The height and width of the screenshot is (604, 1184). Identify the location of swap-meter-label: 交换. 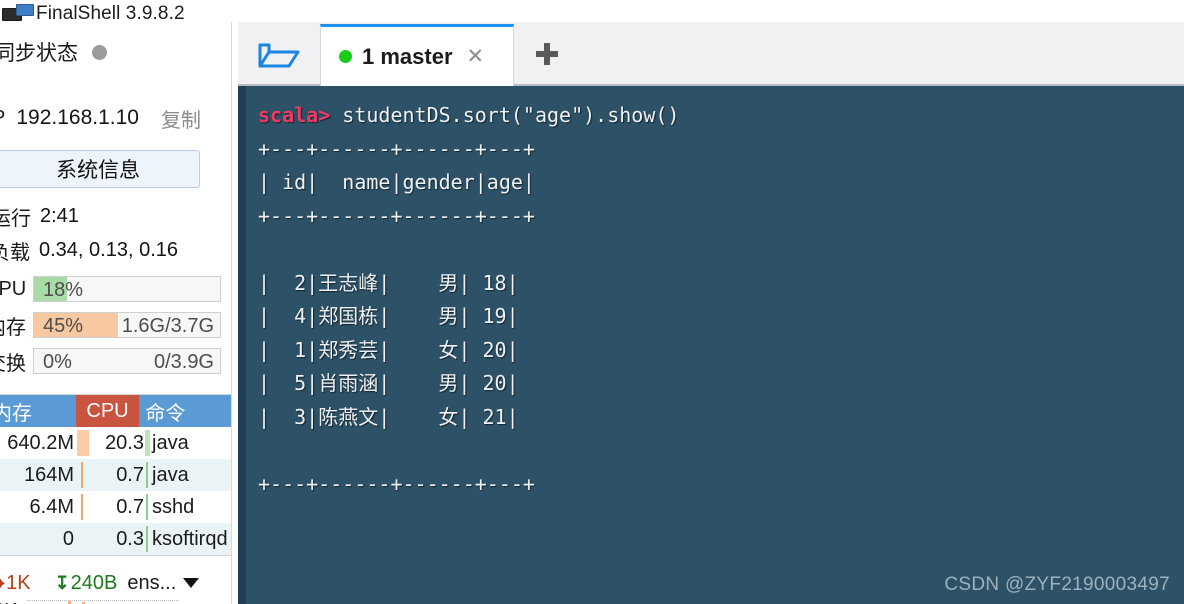
(13, 363).